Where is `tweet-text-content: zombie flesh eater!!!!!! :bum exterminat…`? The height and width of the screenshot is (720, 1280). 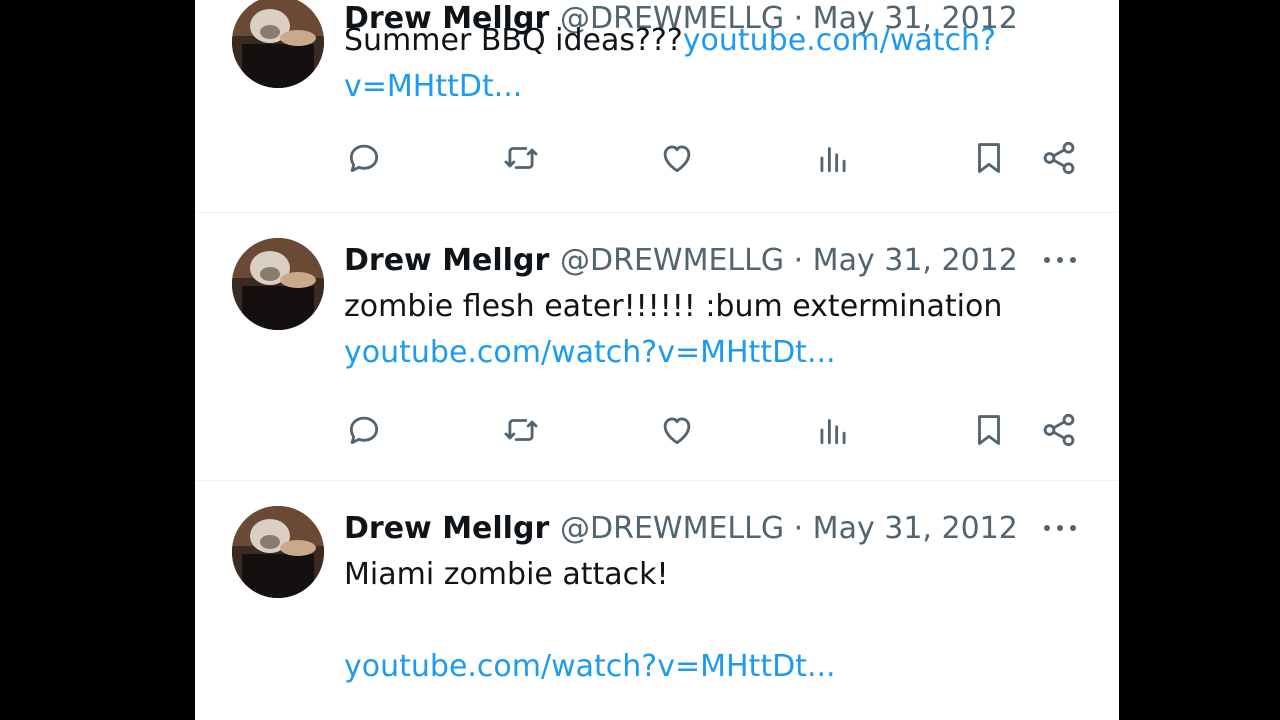 tweet-text-content: zombie flesh eater!!!!!! :bum exterminat… is located at coordinates (673, 306).